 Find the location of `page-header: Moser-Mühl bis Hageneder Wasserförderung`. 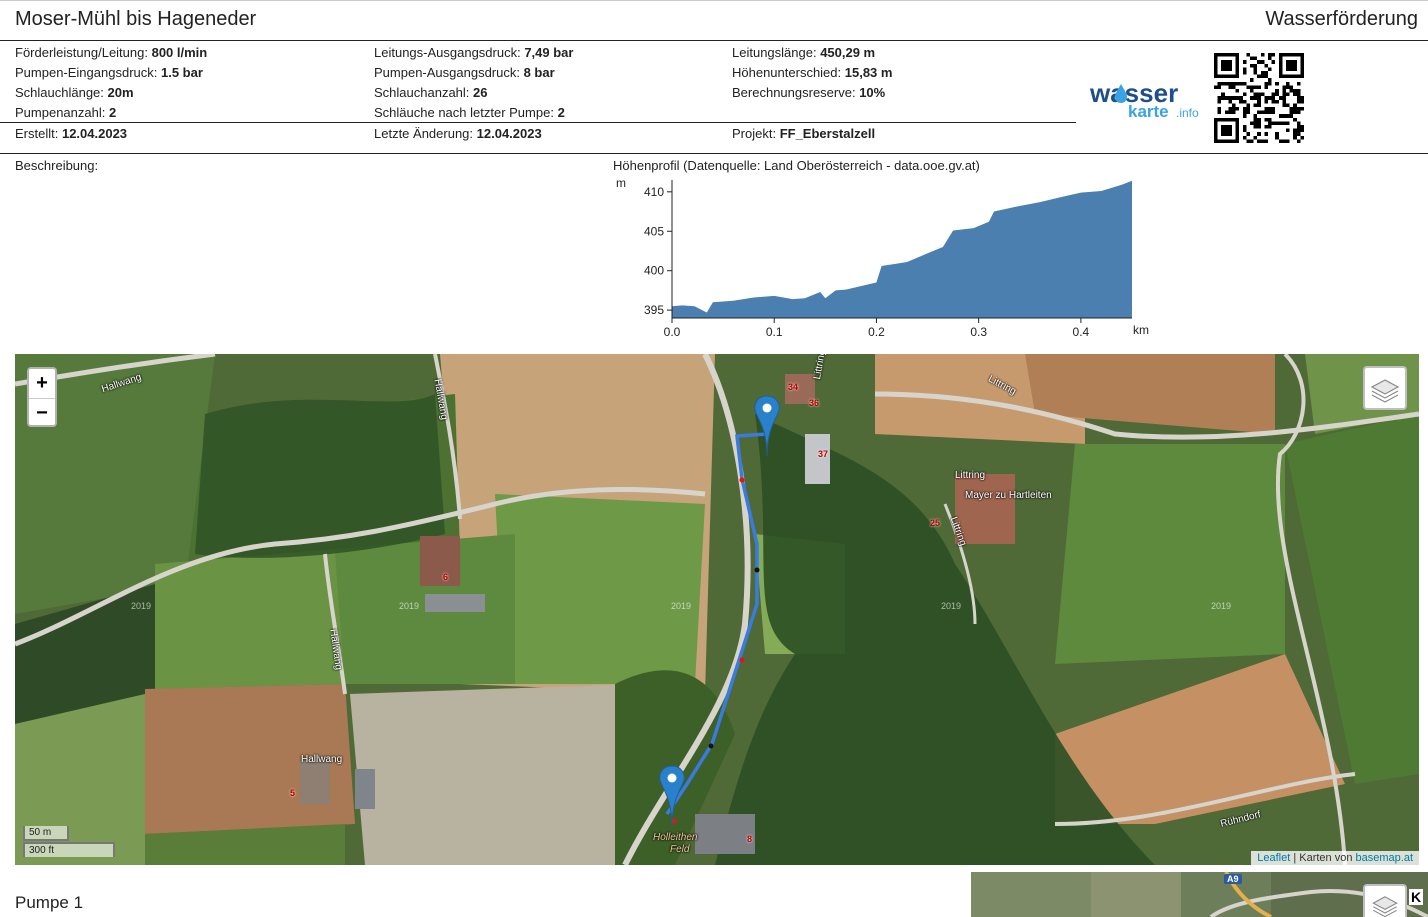

page-header: Moser-Mühl bis Hageneder Wasserförderung is located at coordinates (714, 20).